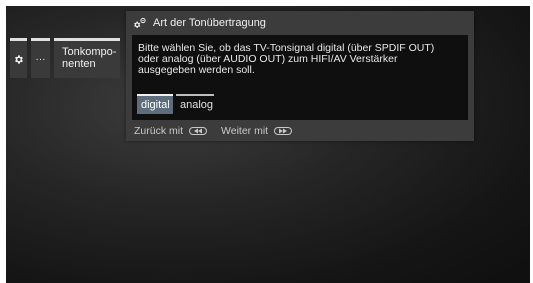 This screenshot has width=533, height=283. Describe the element at coordinates (89, 52) in the screenshot. I see `breadcrumb-label-line1: Tonkompo-` at that location.